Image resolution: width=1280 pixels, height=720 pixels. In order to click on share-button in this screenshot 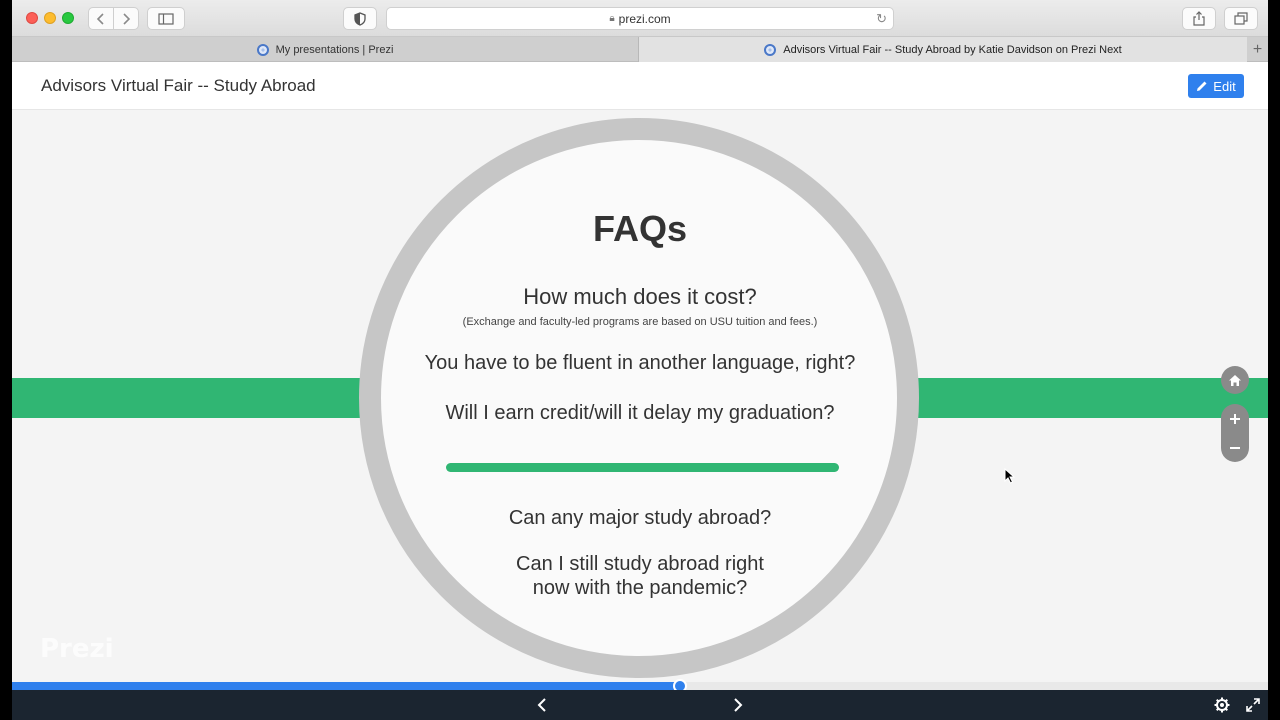, I will do `click(1199, 18)`.